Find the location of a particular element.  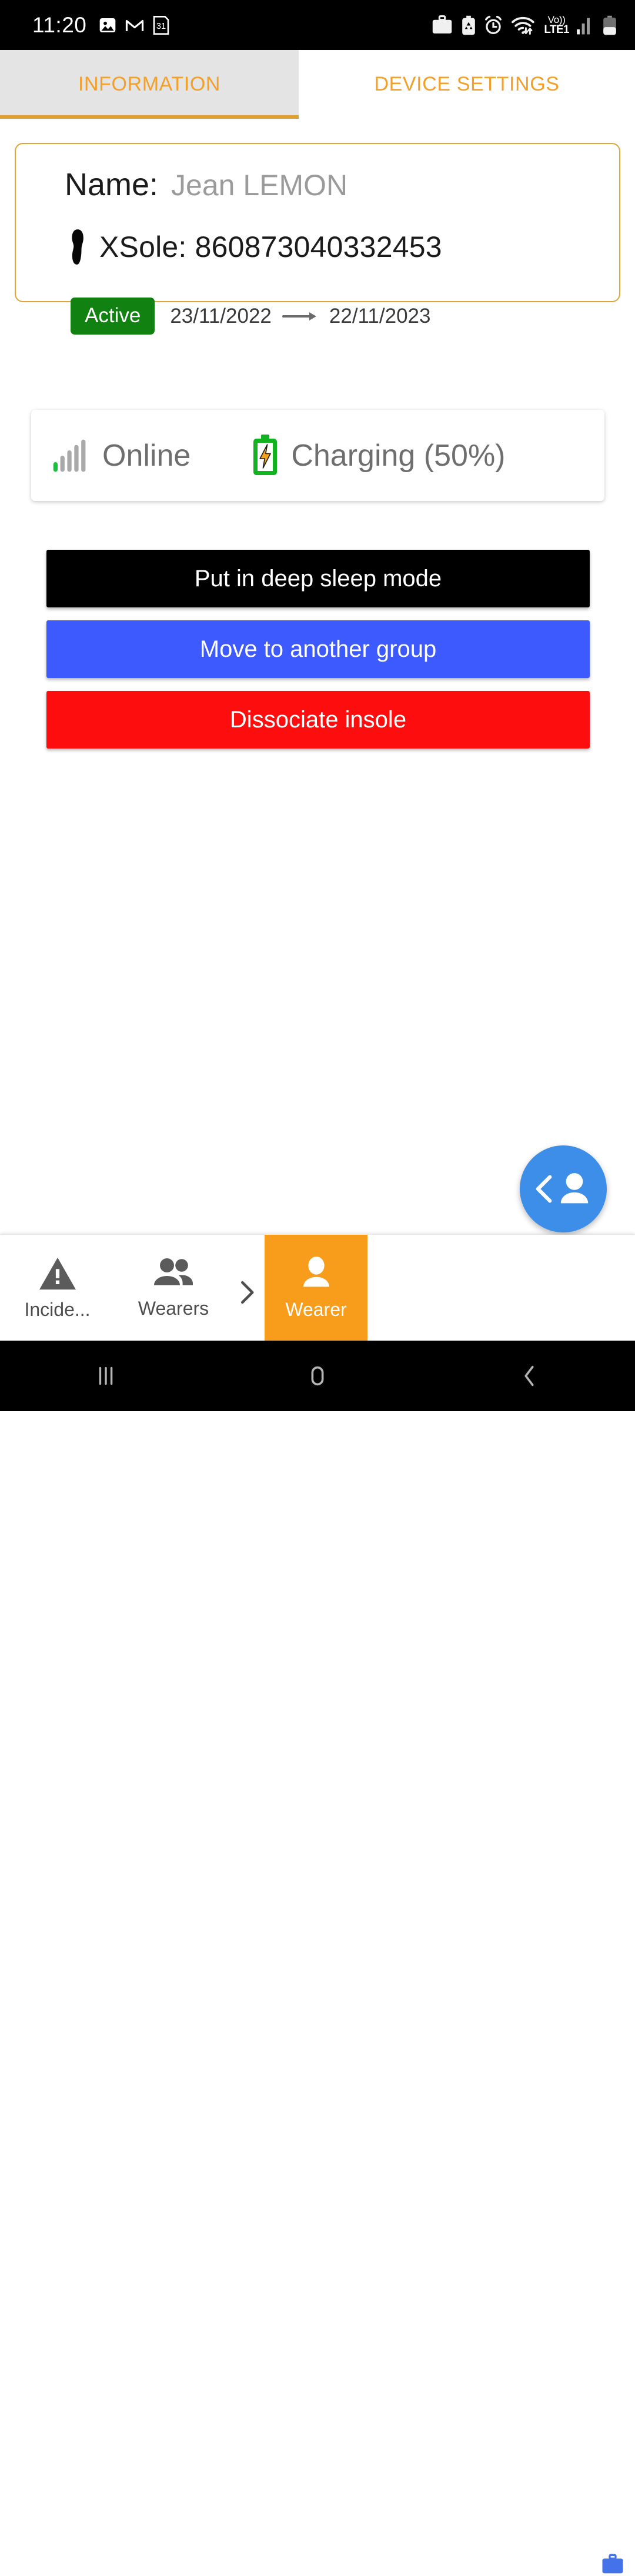

signal-bars-icon is located at coordinates (69, 455).